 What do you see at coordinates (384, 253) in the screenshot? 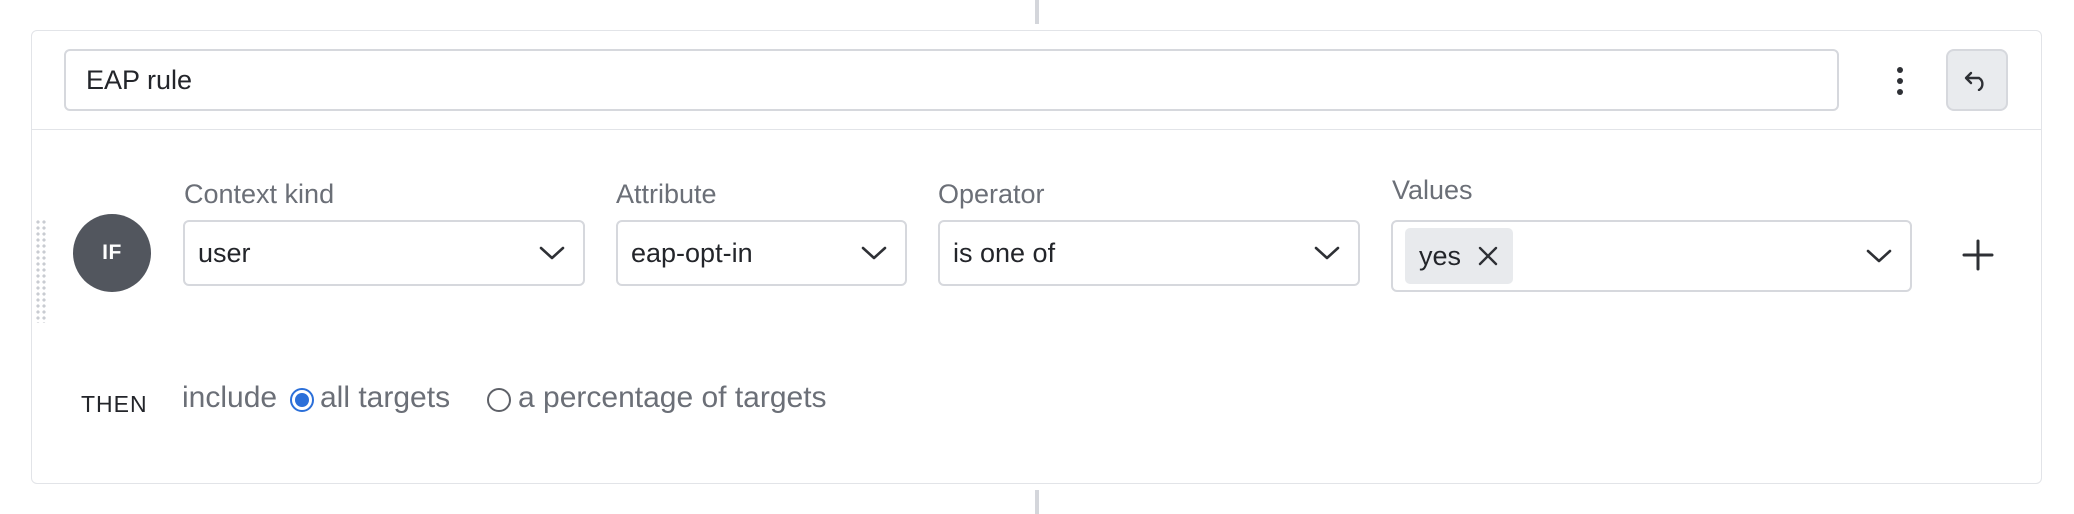
I see `context-kind-select: user` at bounding box center [384, 253].